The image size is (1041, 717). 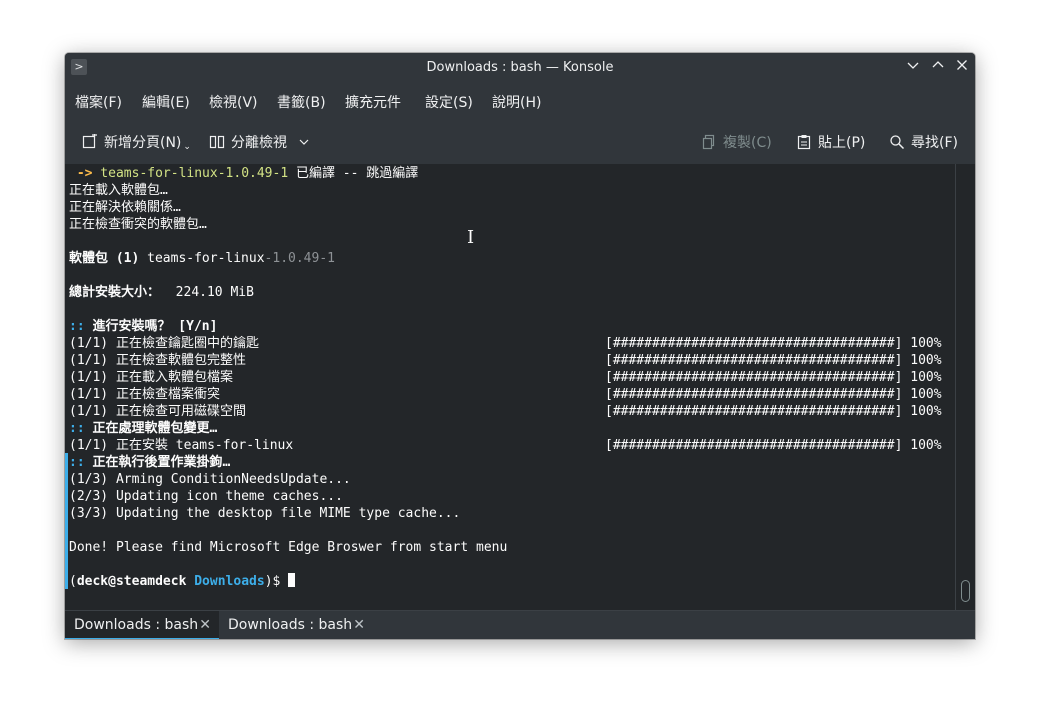 I want to click on search-icon, so click(x=897, y=142).